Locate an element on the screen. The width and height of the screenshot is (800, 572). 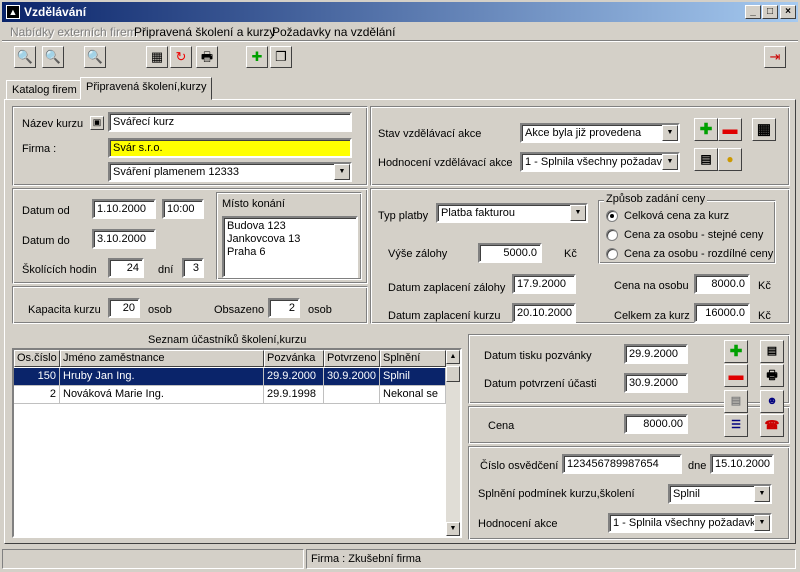
minimize-button: _ is located at coordinates (753, 12).